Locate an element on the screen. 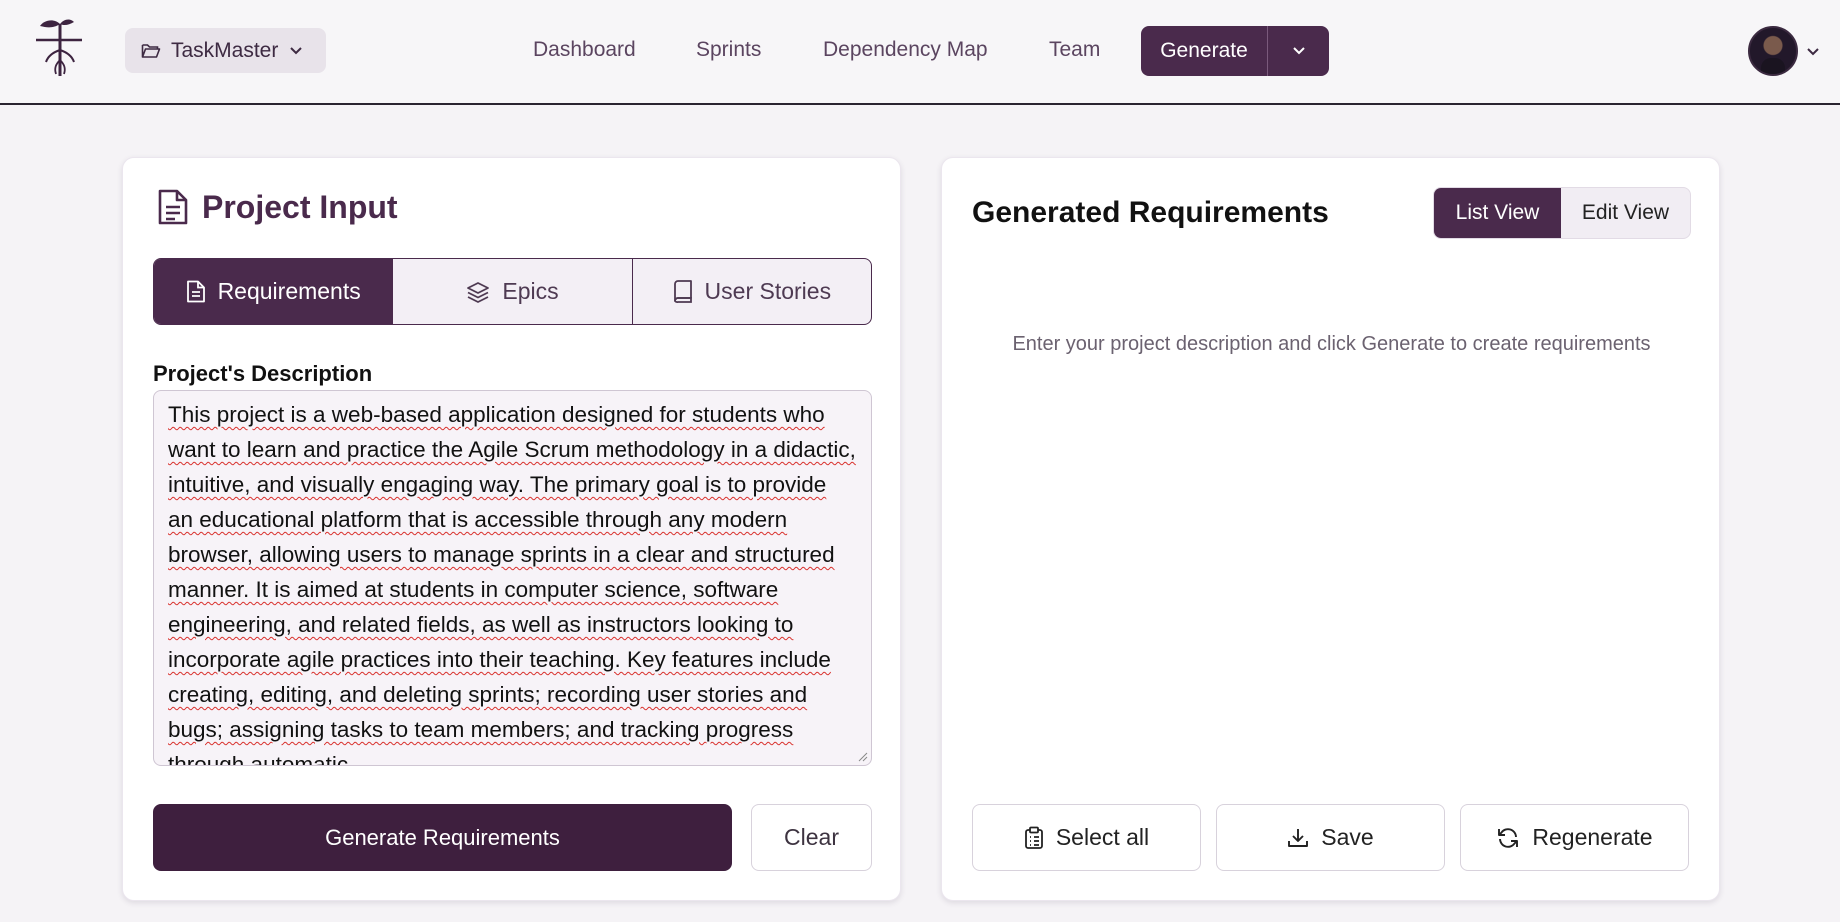 The image size is (1840, 922). tab-label: User Stories is located at coordinates (768, 291).